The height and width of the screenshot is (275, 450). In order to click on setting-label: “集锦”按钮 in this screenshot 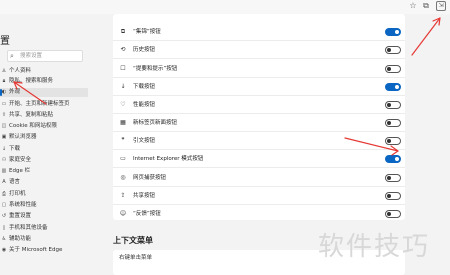, I will do `click(147, 32)`.